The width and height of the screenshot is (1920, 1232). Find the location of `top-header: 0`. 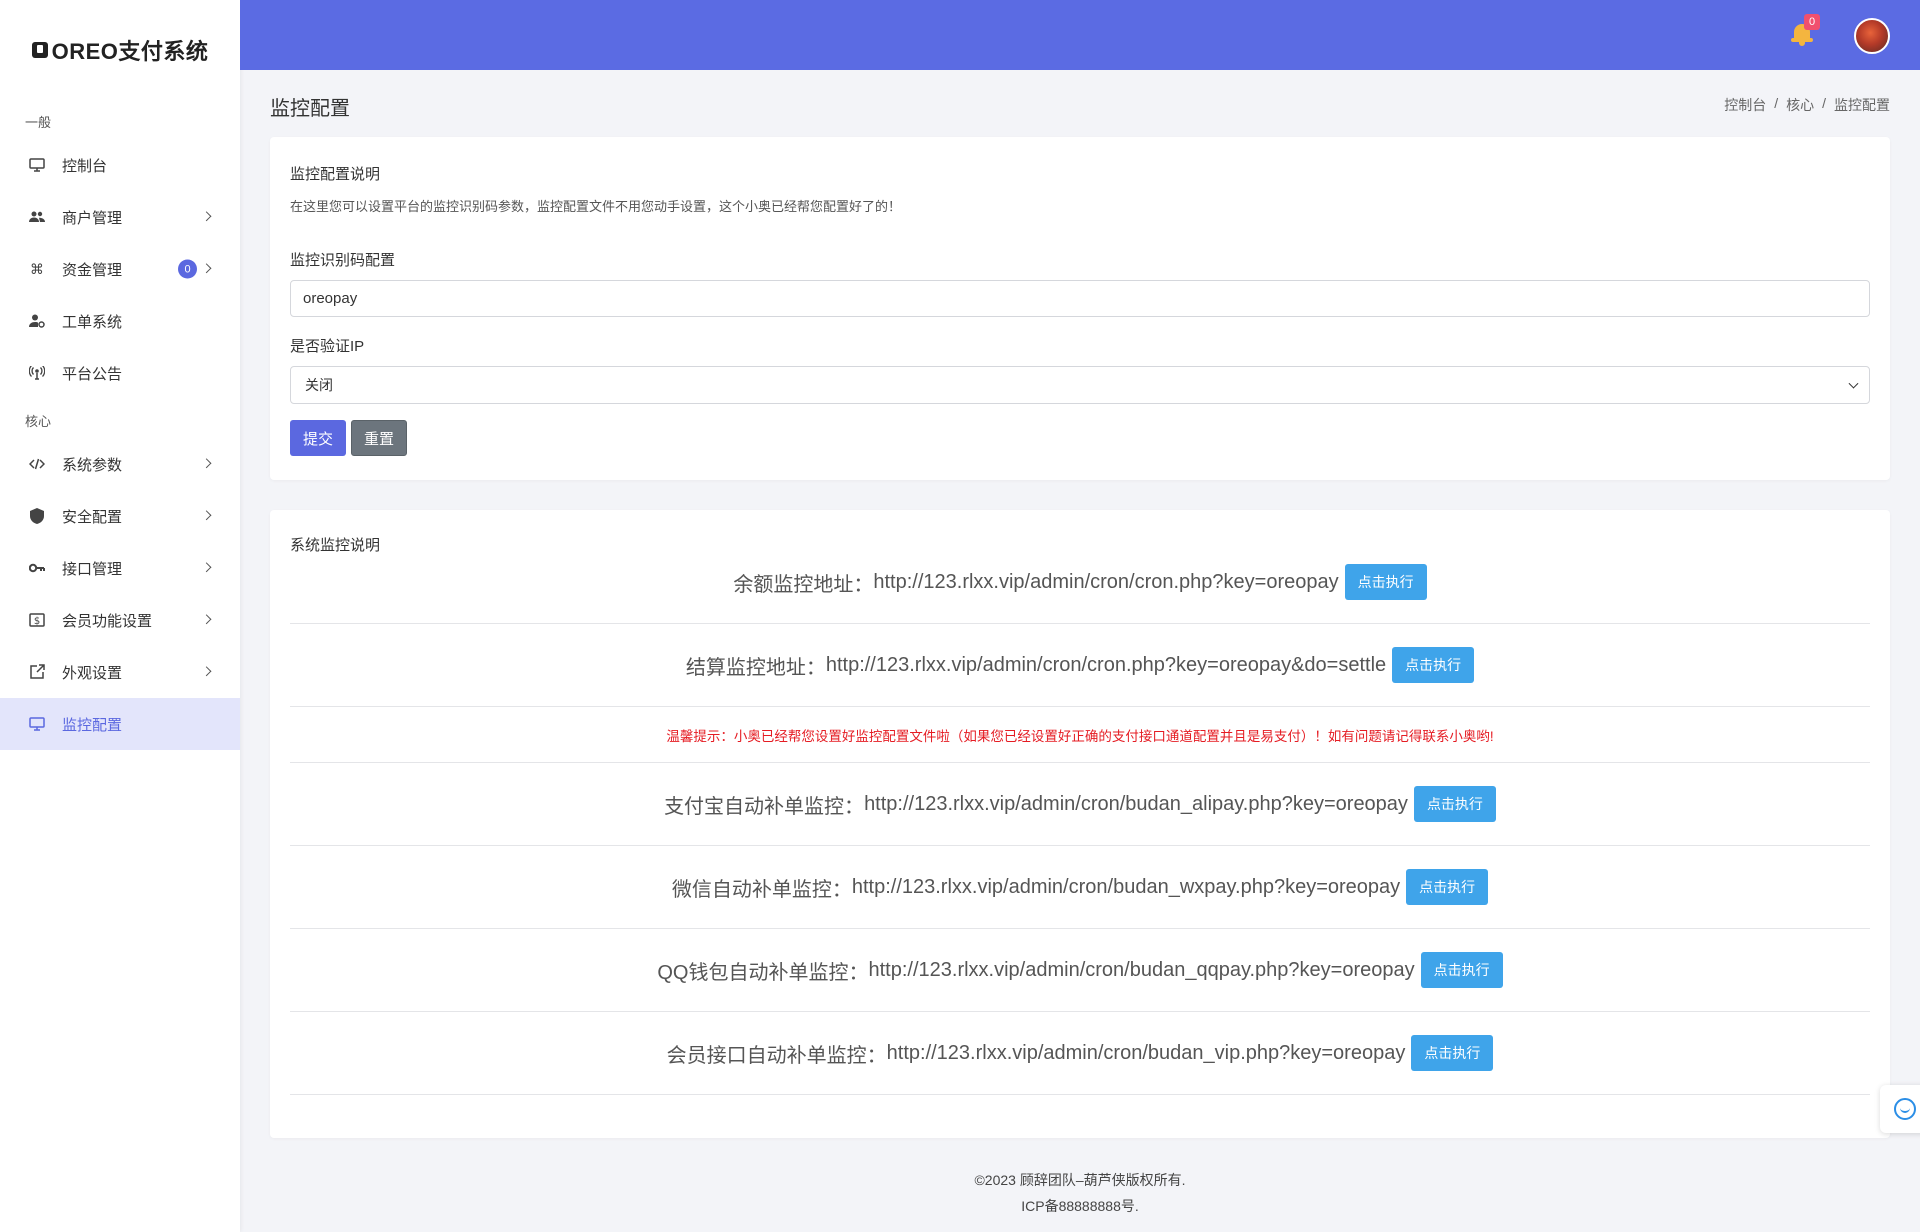

top-header: 0 is located at coordinates (1080, 35).